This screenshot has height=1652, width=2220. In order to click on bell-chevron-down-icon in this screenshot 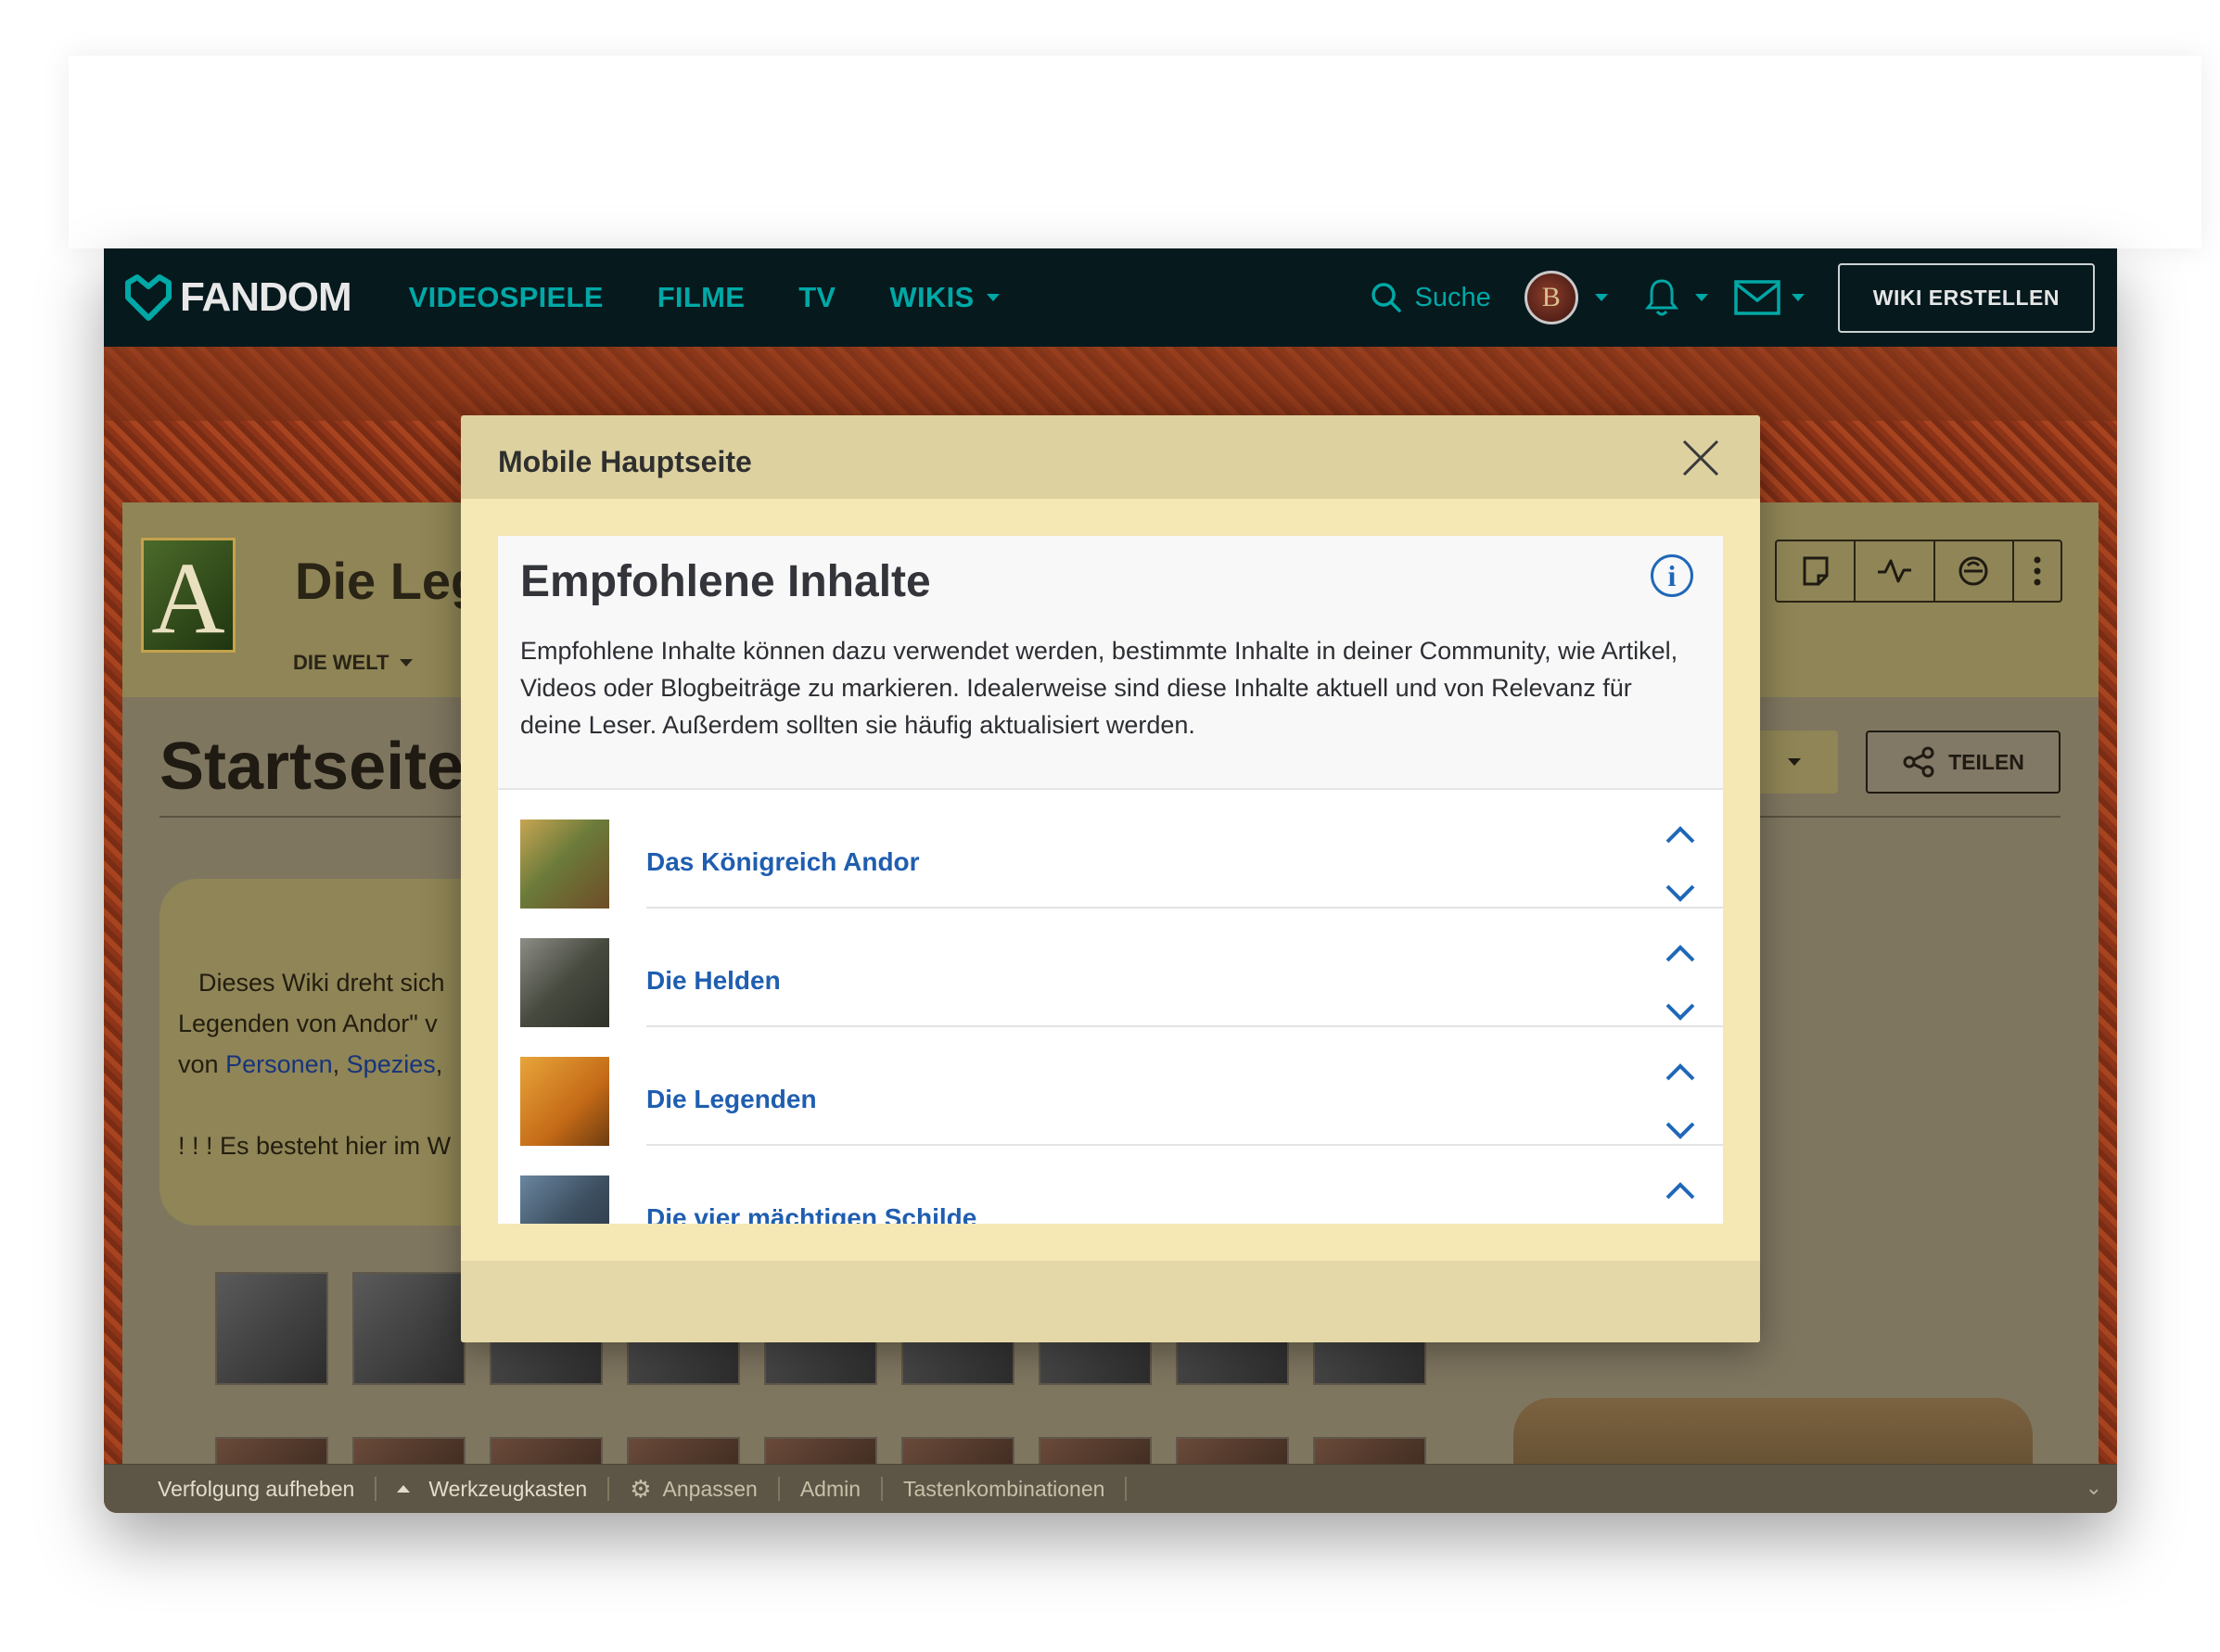, I will do `click(1701, 297)`.